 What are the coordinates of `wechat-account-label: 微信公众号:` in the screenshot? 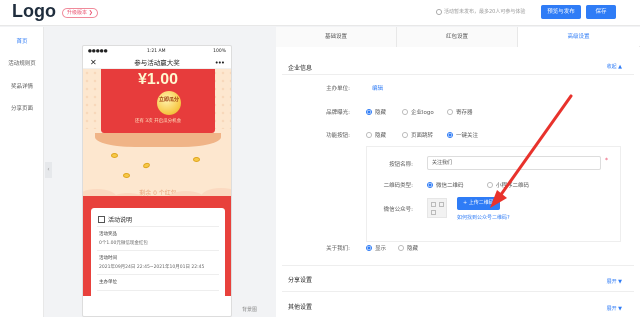 It's located at (398, 210).